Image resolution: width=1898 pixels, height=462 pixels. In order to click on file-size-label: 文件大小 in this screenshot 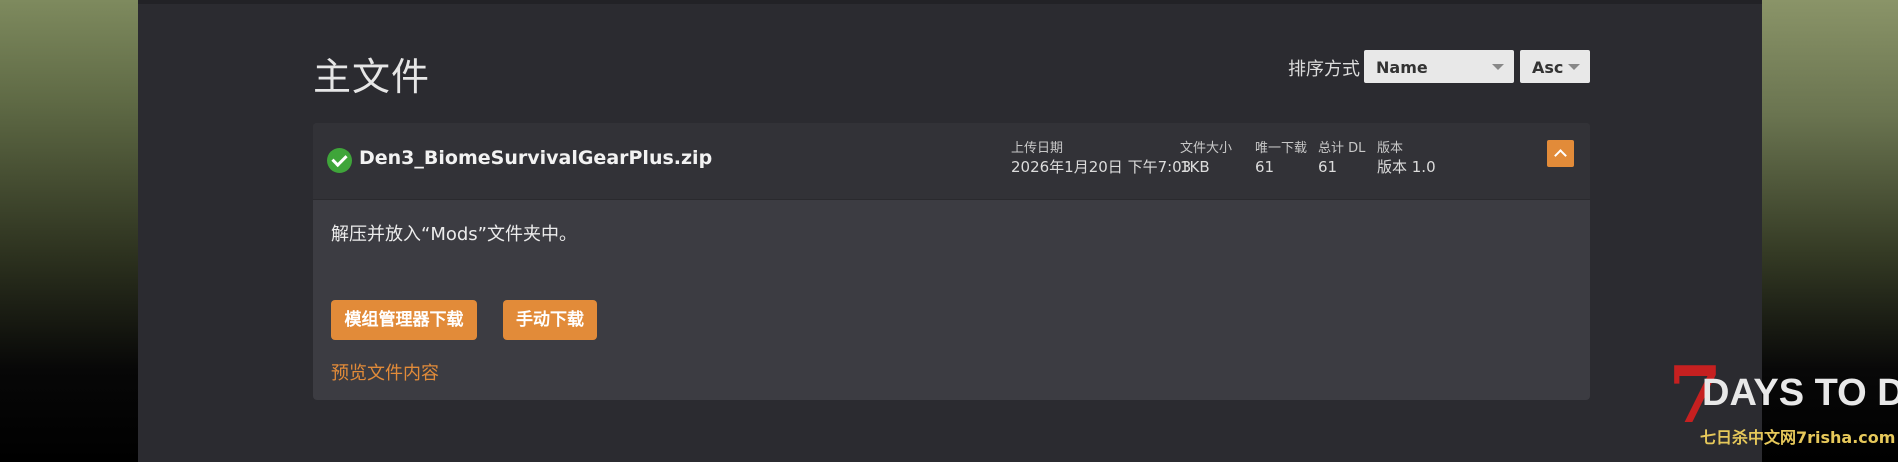, I will do `click(1206, 148)`.